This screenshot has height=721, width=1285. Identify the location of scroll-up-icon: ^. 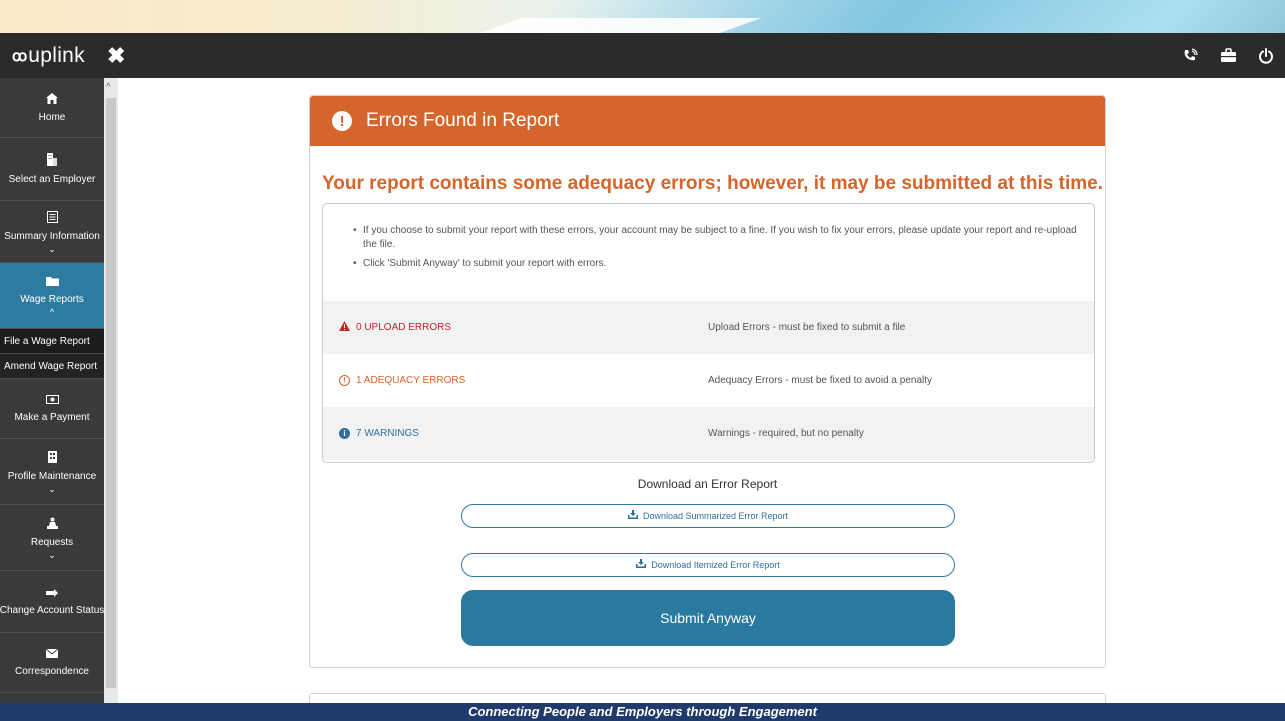
(108, 87).